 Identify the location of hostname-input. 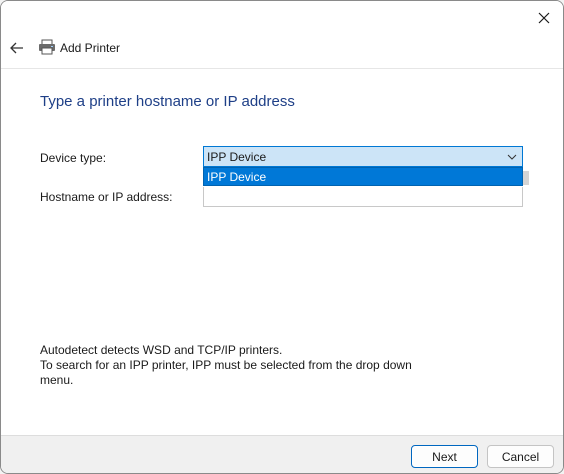
(363, 197).